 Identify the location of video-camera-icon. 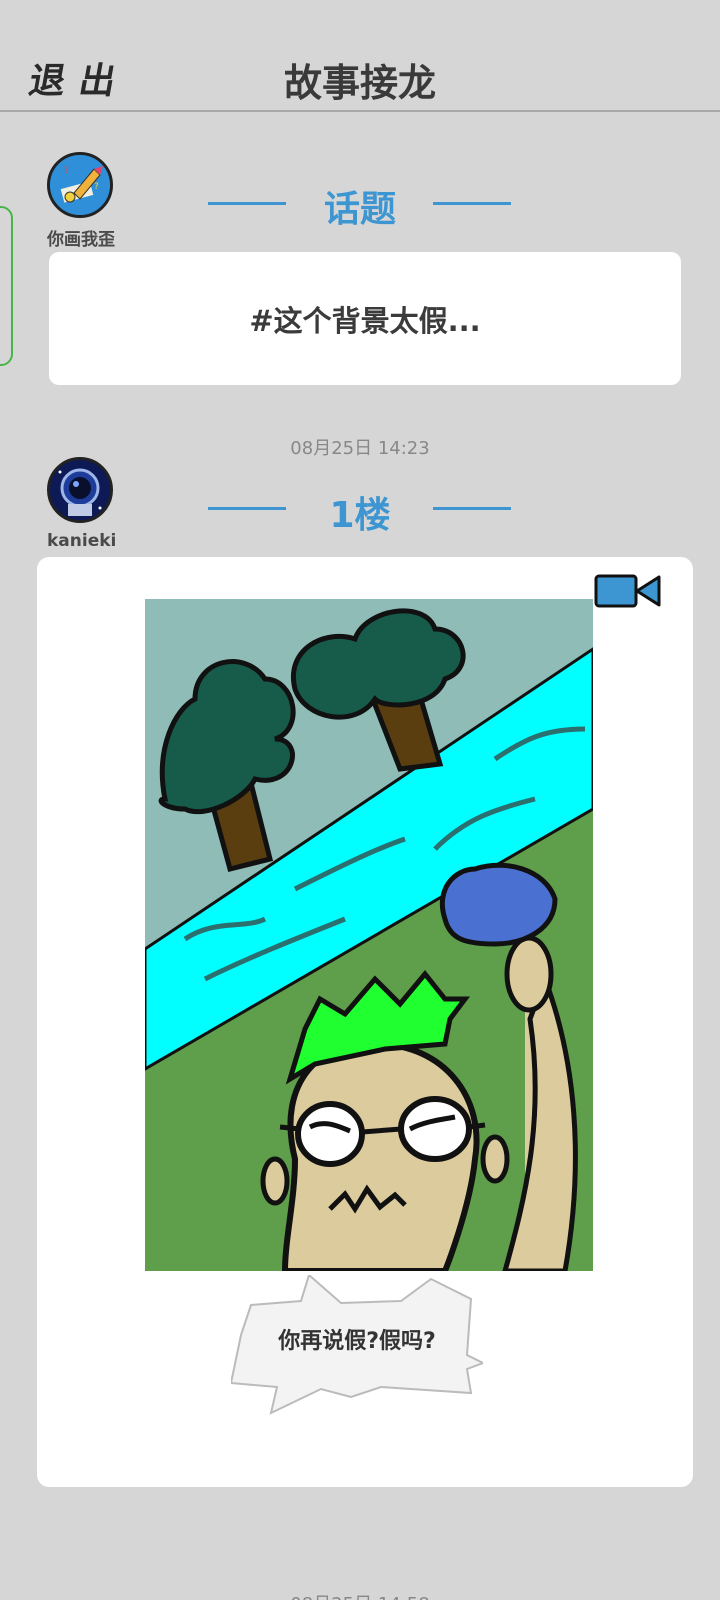
(629, 591).